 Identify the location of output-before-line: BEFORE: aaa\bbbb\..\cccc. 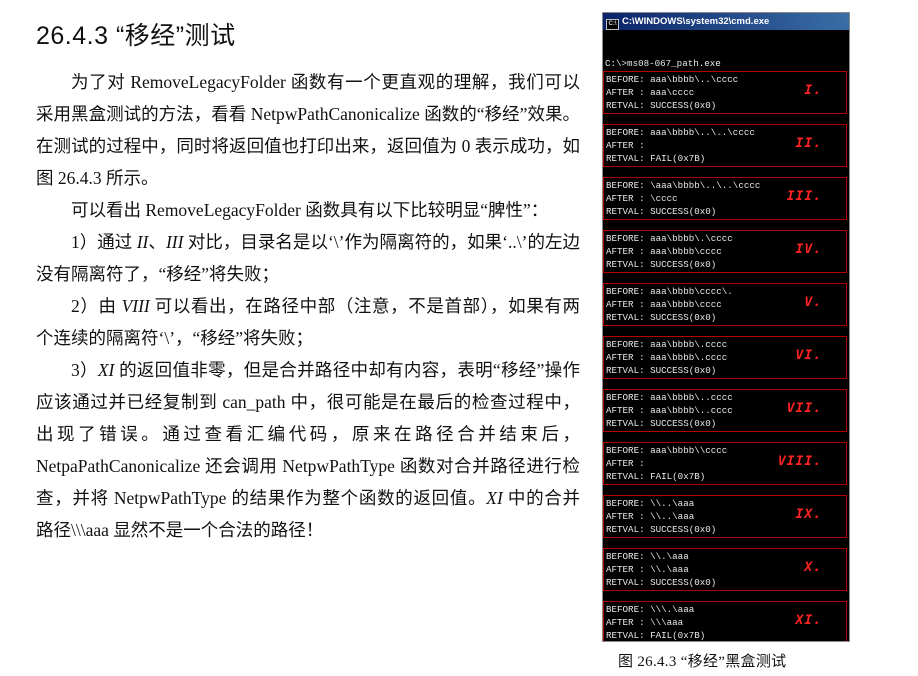
(672, 79).